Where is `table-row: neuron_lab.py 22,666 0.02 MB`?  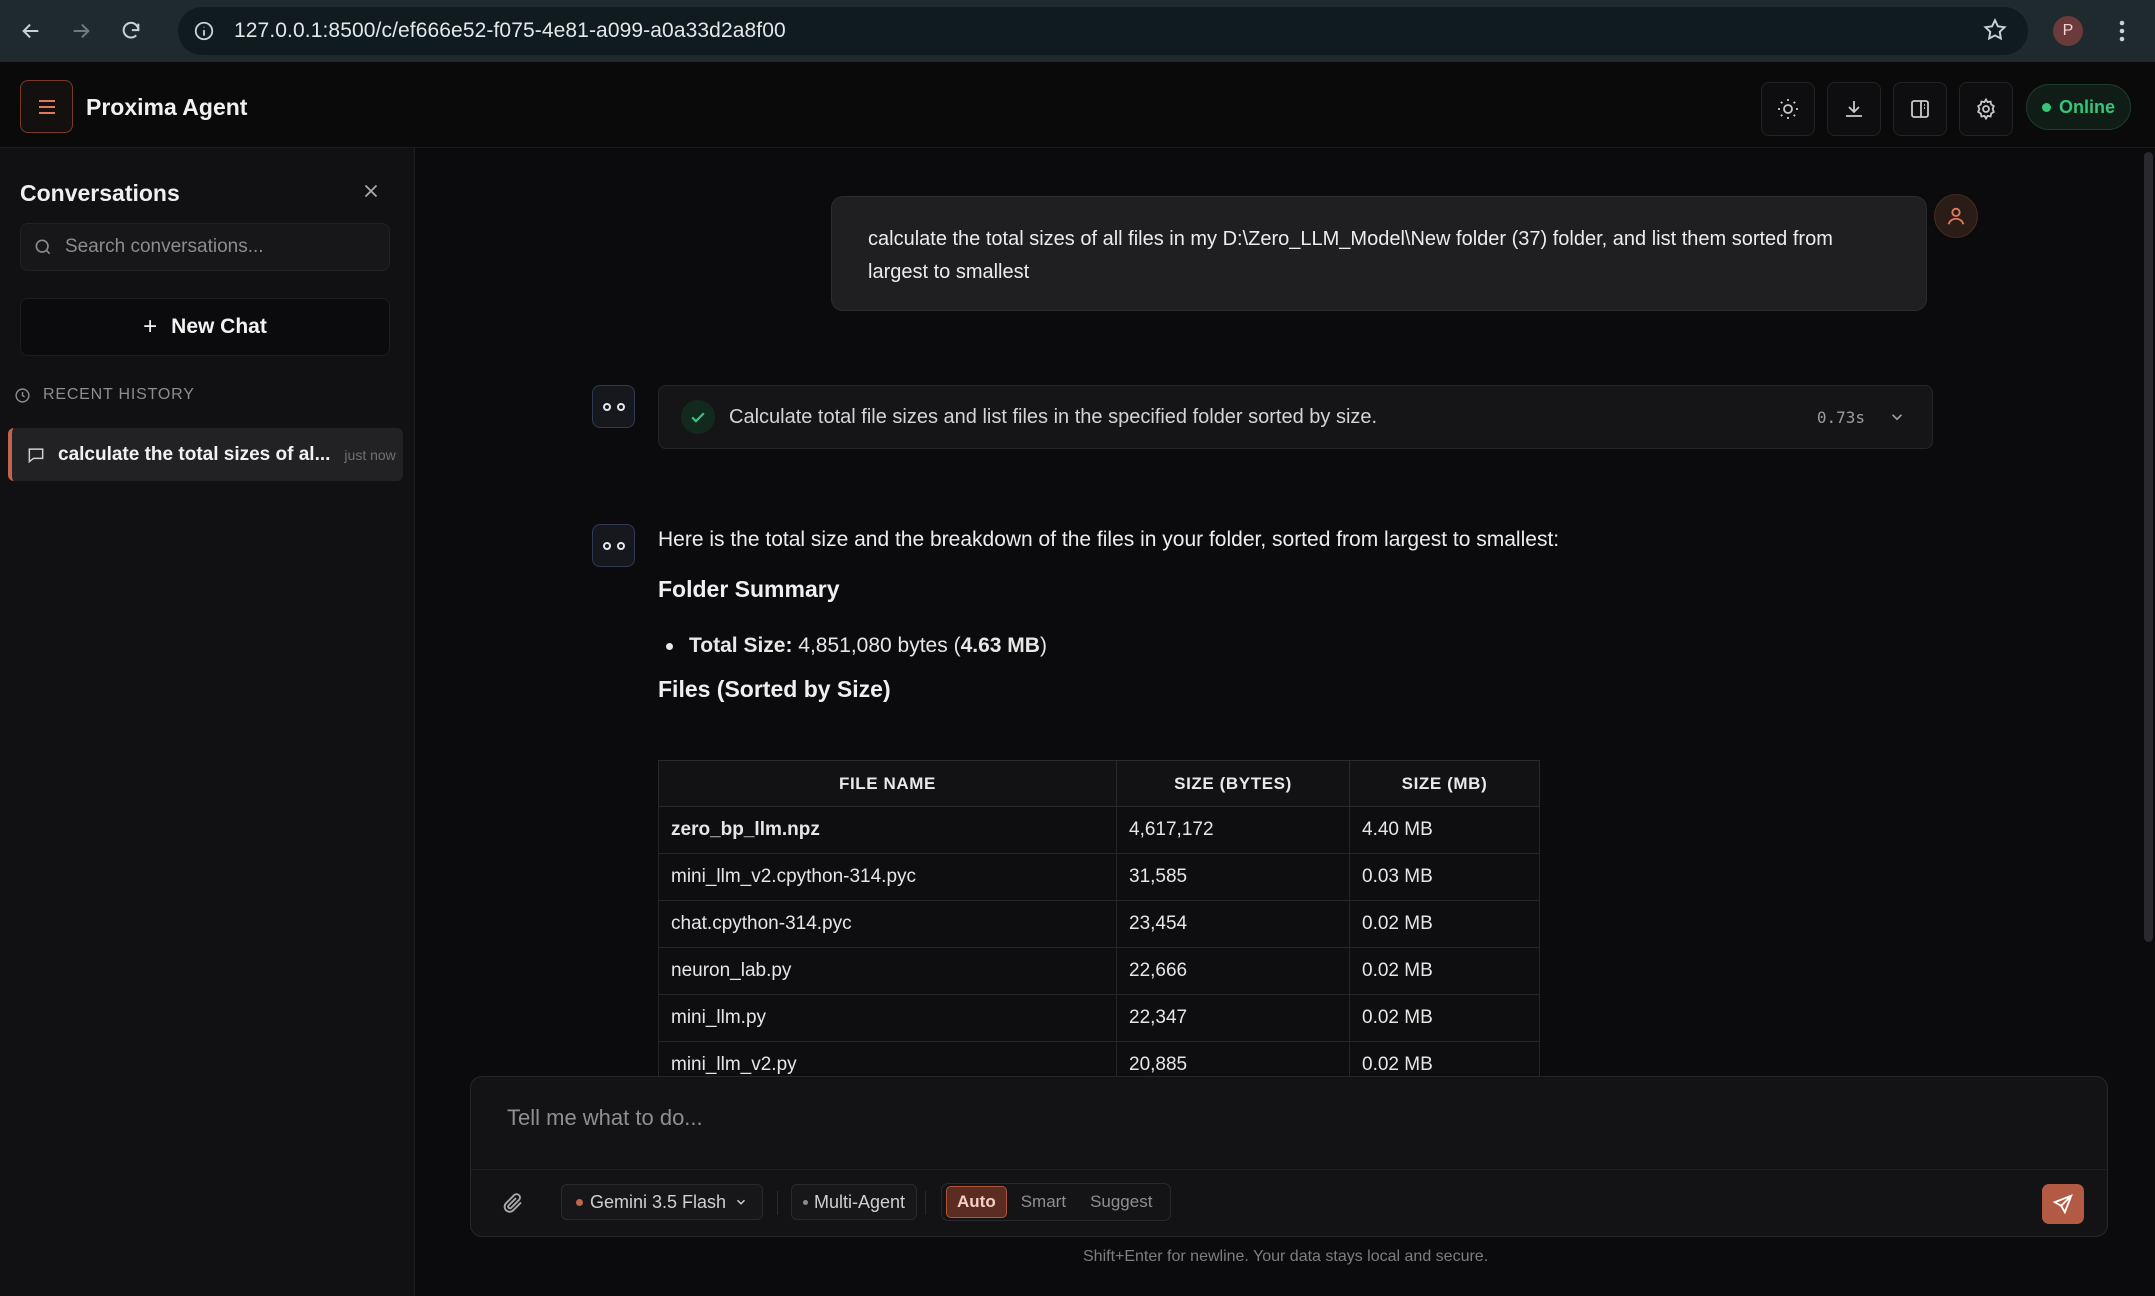 table-row: neuron_lab.py 22,666 0.02 MB is located at coordinates (1099, 971).